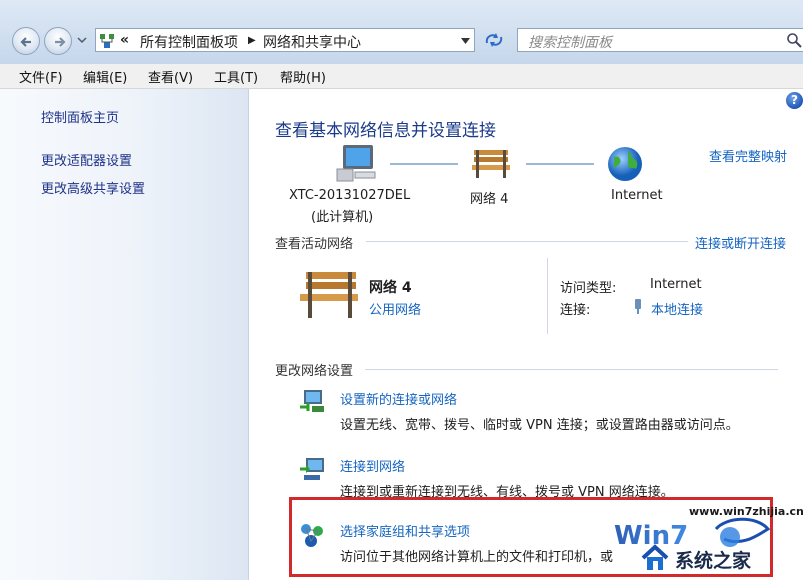 This screenshot has width=803, height=580. Describe the element at coordinates (676, 284) in the screenshot. I see `access-type-value: Internet` at that location.